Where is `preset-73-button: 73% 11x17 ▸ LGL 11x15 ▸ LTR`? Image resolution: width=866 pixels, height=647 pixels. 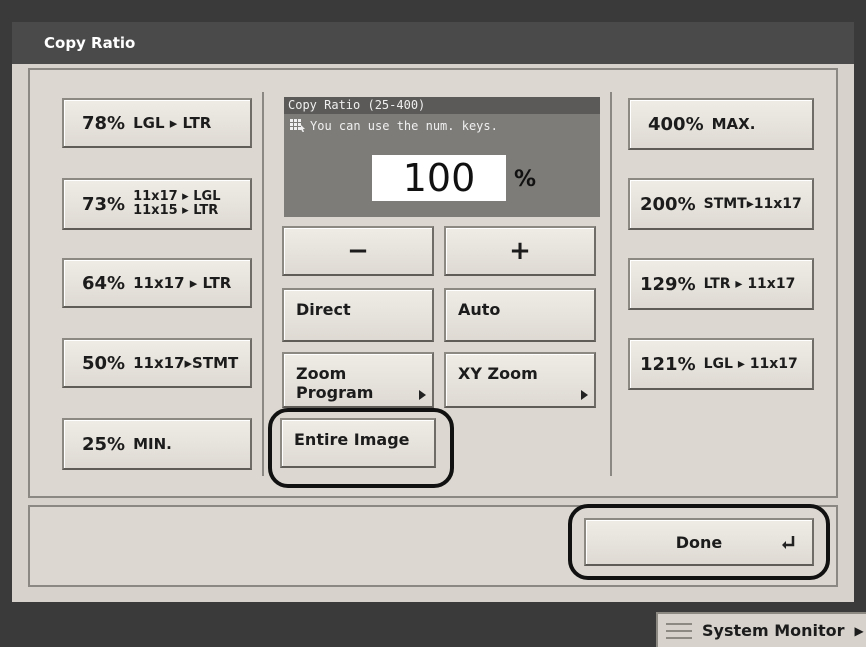 preset-73-button: 73% 11x17 ▸ LGL 11x15 ▸ LTR is located at coordinates (157, 204).